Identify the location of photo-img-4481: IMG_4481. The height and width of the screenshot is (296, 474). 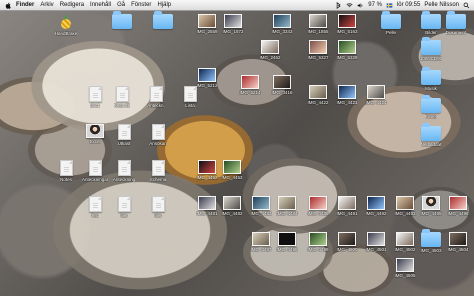
(207, 206).